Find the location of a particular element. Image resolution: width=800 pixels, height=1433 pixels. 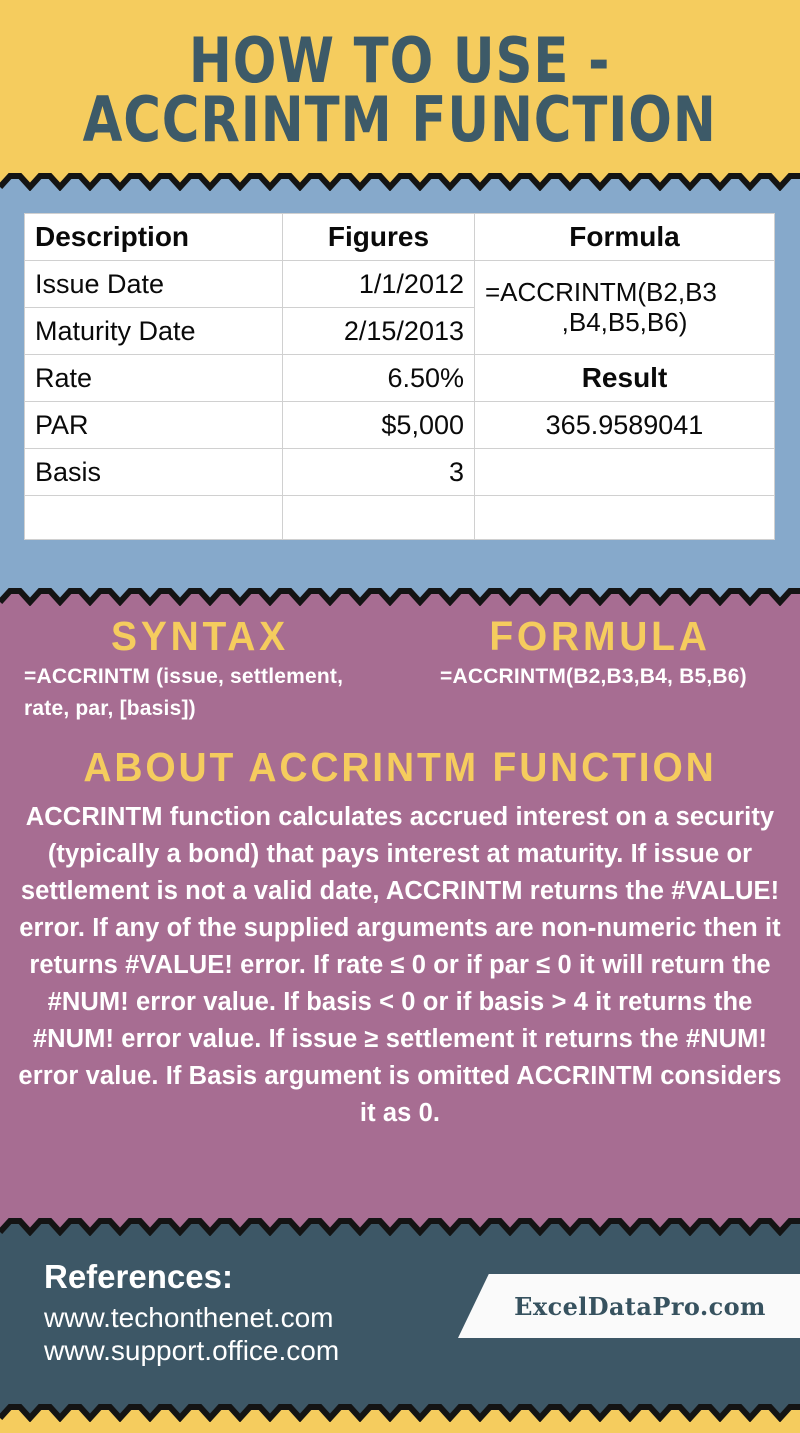

table-header-row: Description Figures Formula is located at coordinates (399, 237).